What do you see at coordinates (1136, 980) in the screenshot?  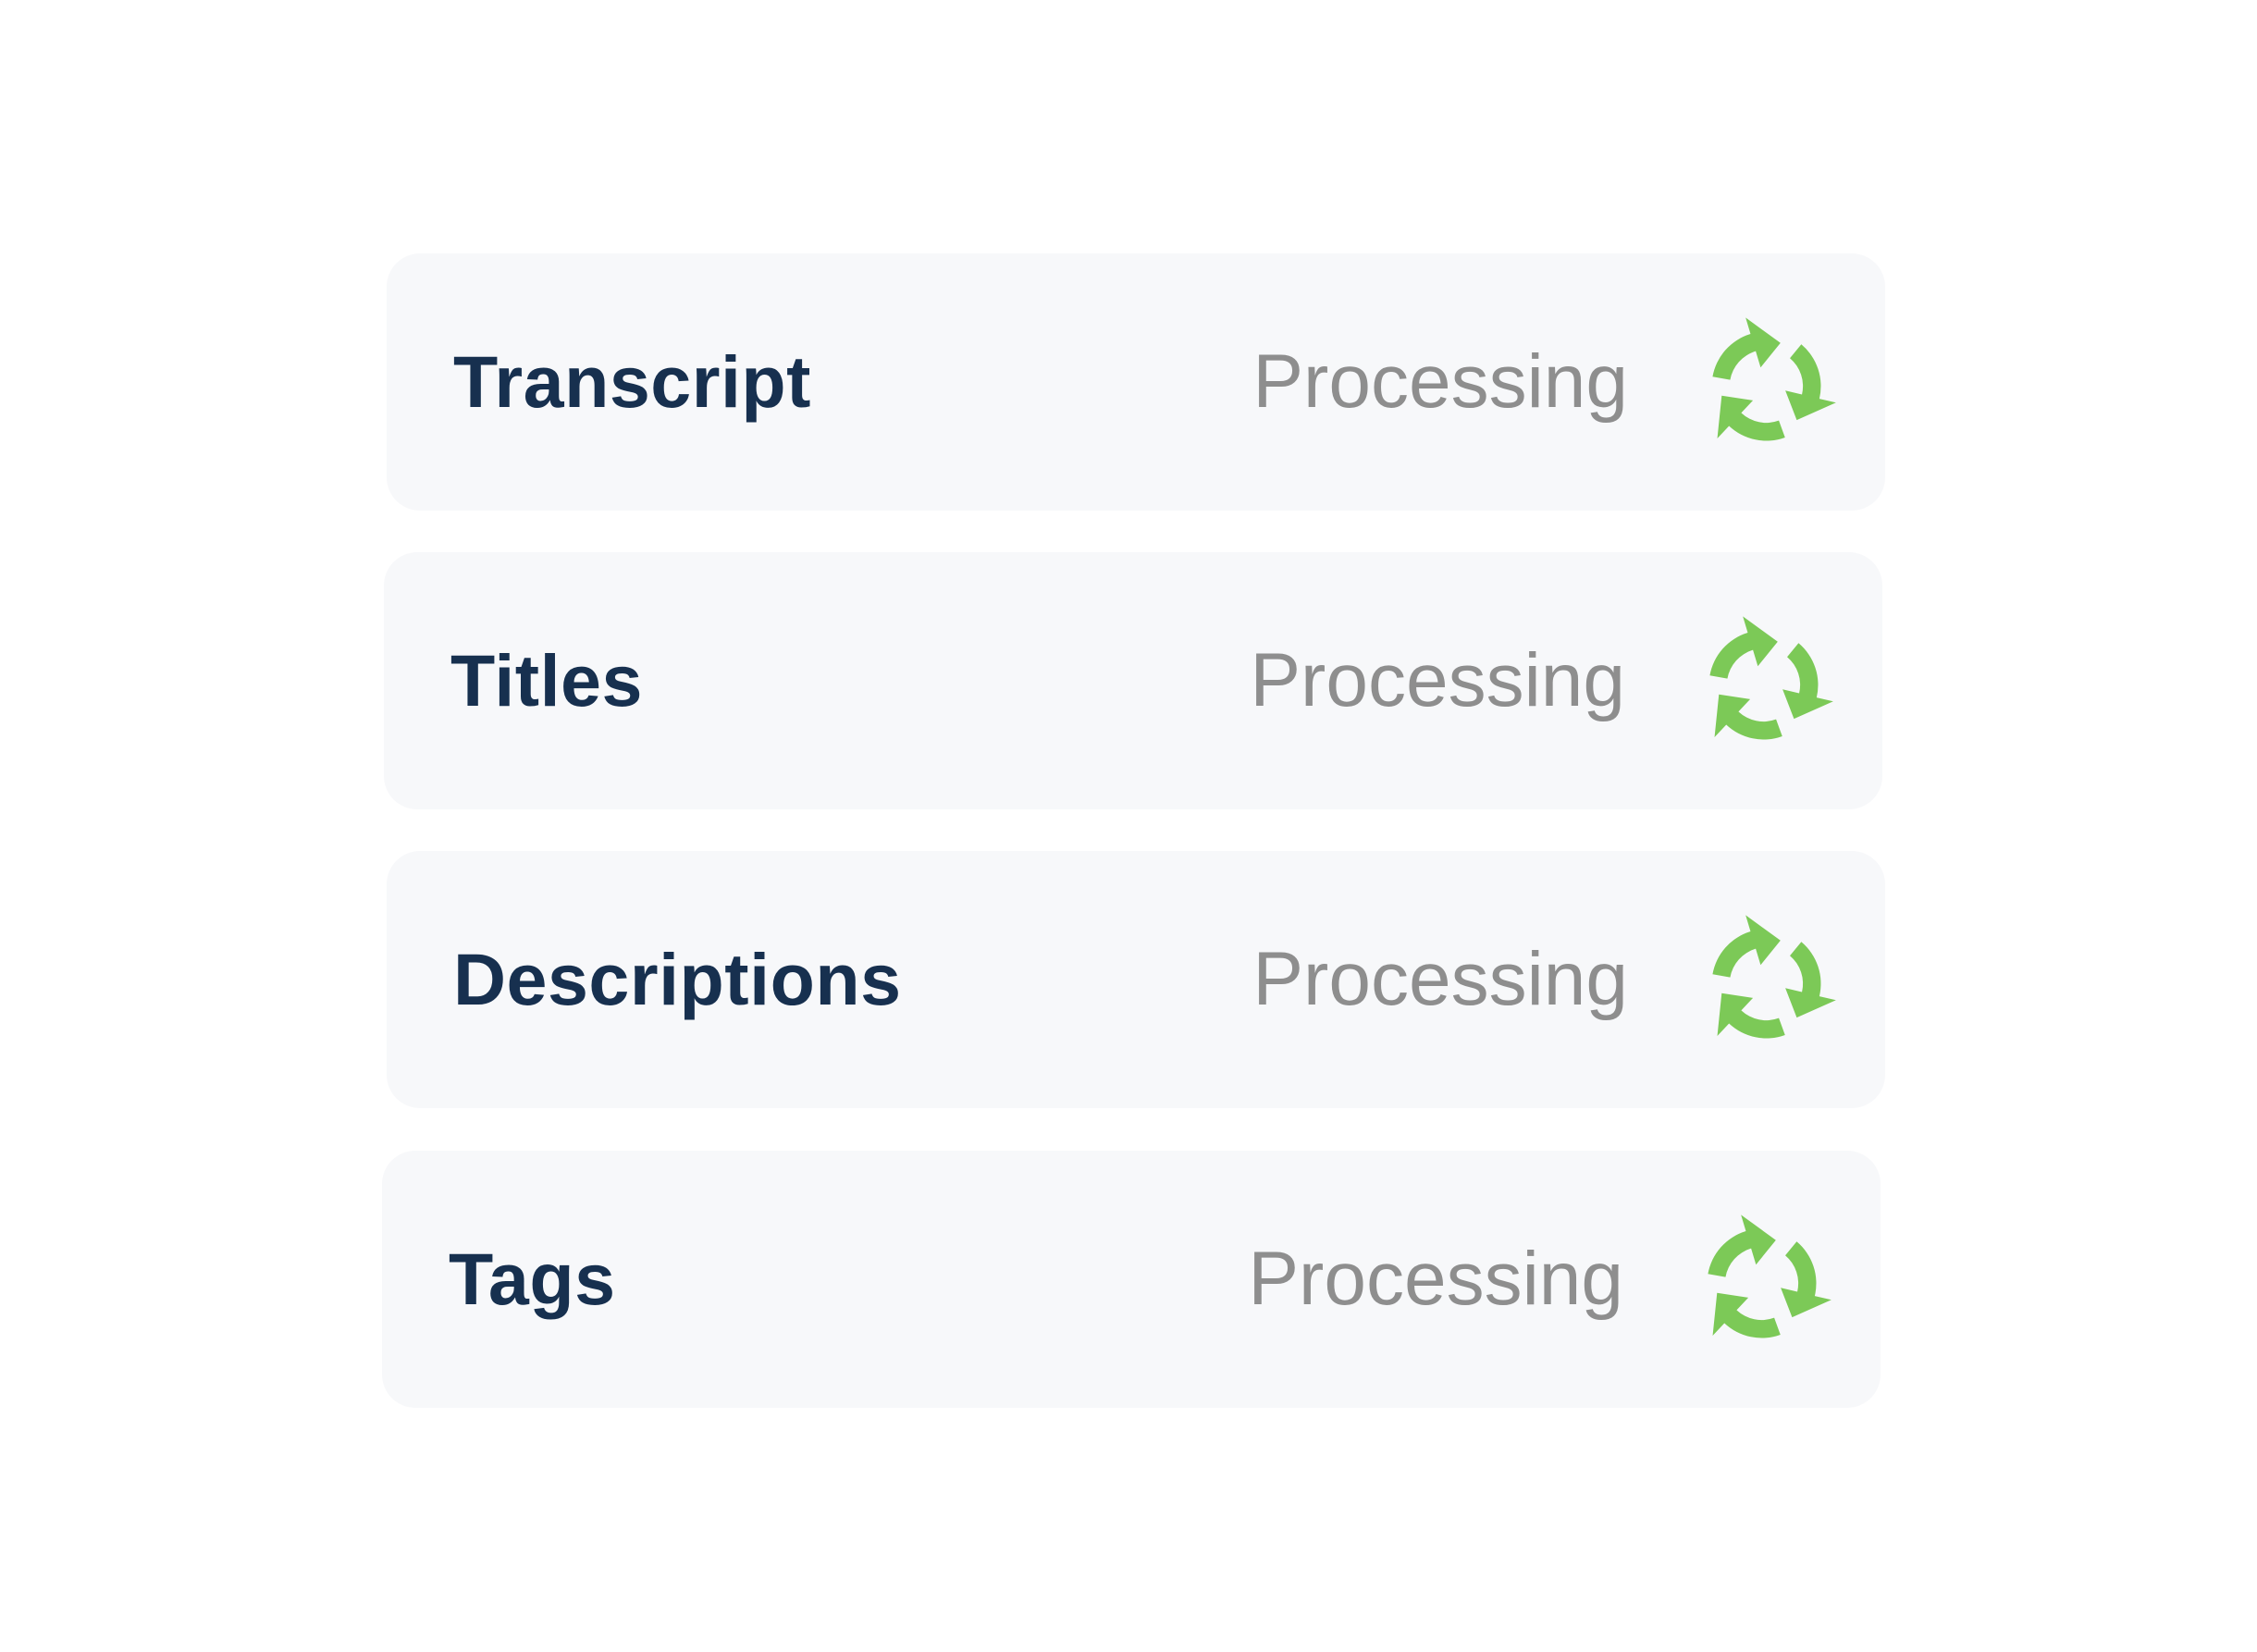 I see `task-row-descriptions: Descriptions Processing` at bounding box center [1136, 980].